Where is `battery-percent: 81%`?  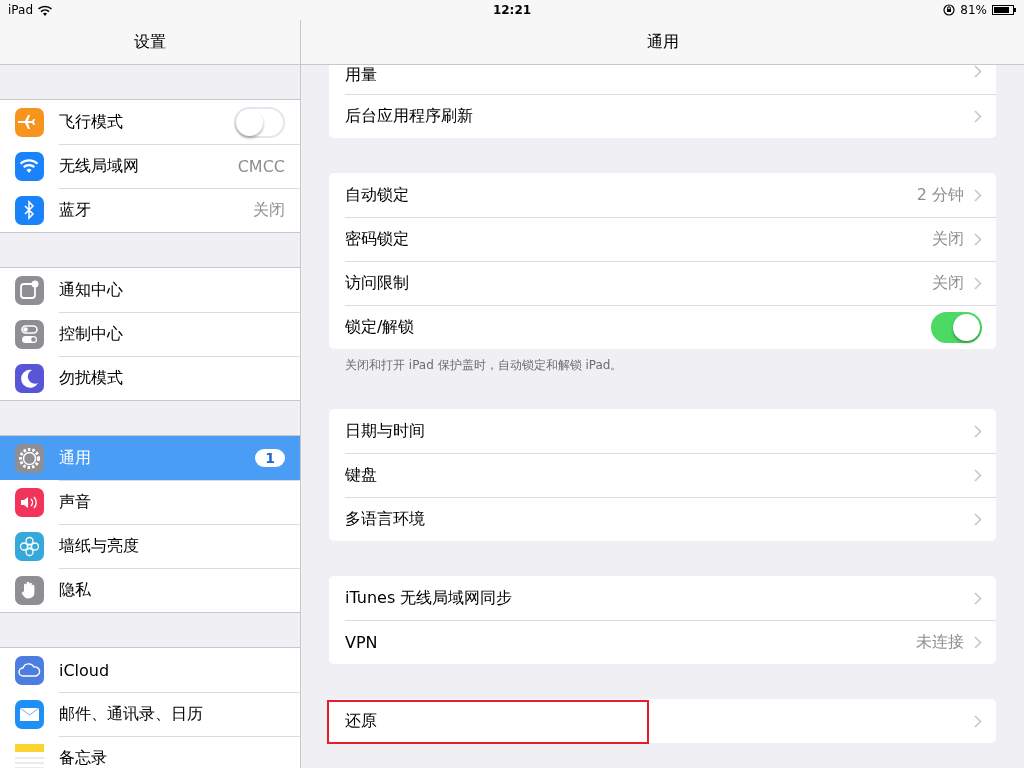 battery-percent: 81% is located at coordinates (973, 10).